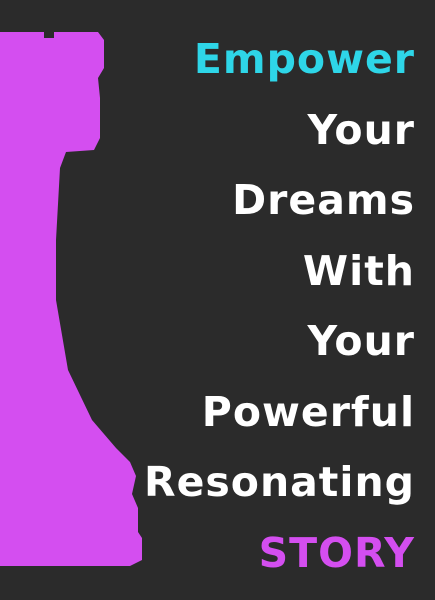  I want to click on headline-line-story: STORY, so click(336, 552).